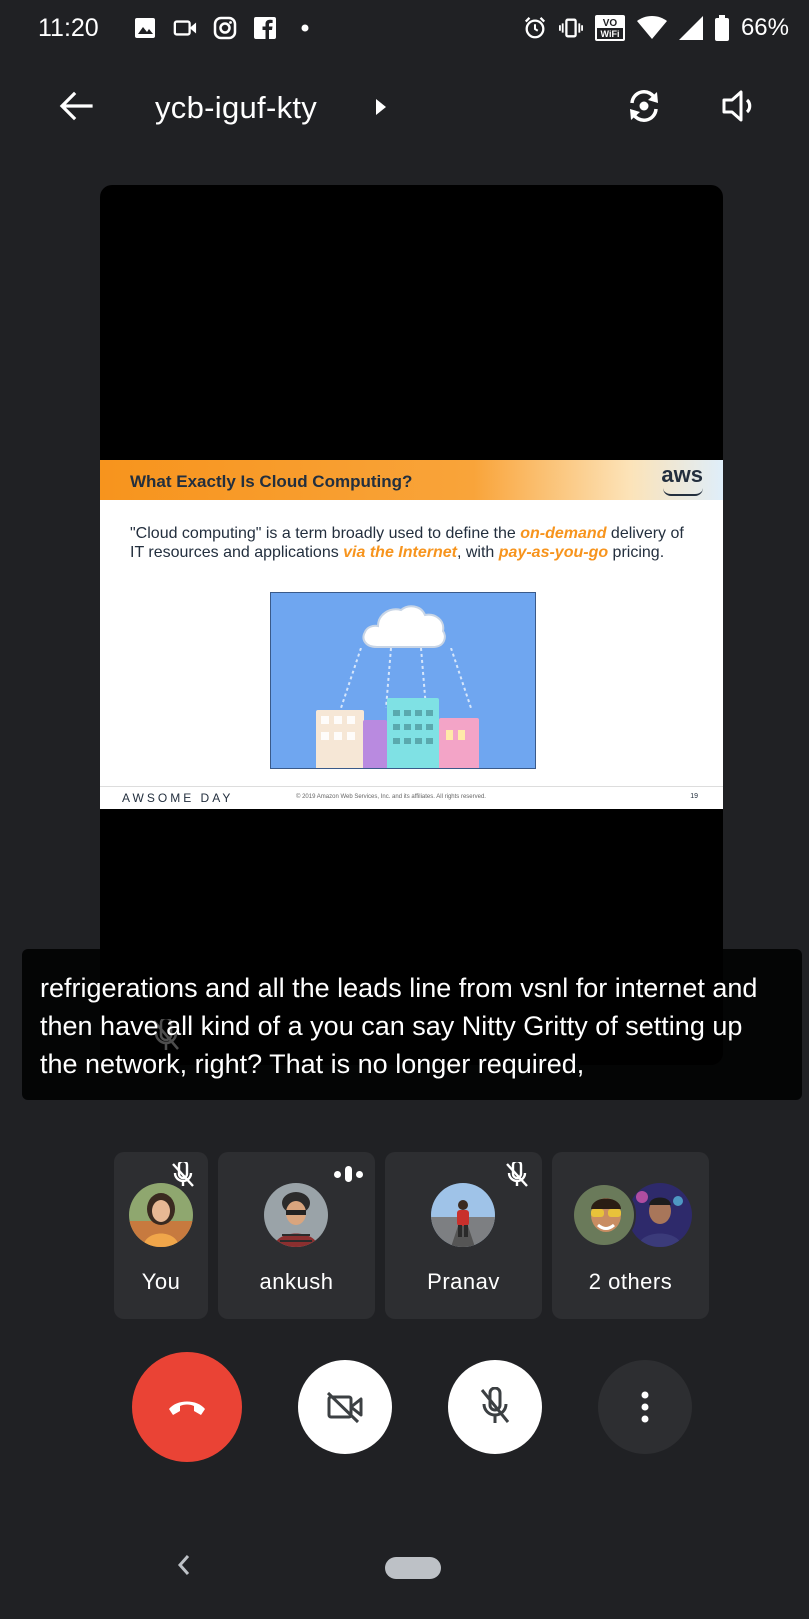 This screenshot has width=809, height=1619. What do you see at coordinates (415, 1406) in the screenshot?
I see `call-controls` at bounding box center [415, 1406].